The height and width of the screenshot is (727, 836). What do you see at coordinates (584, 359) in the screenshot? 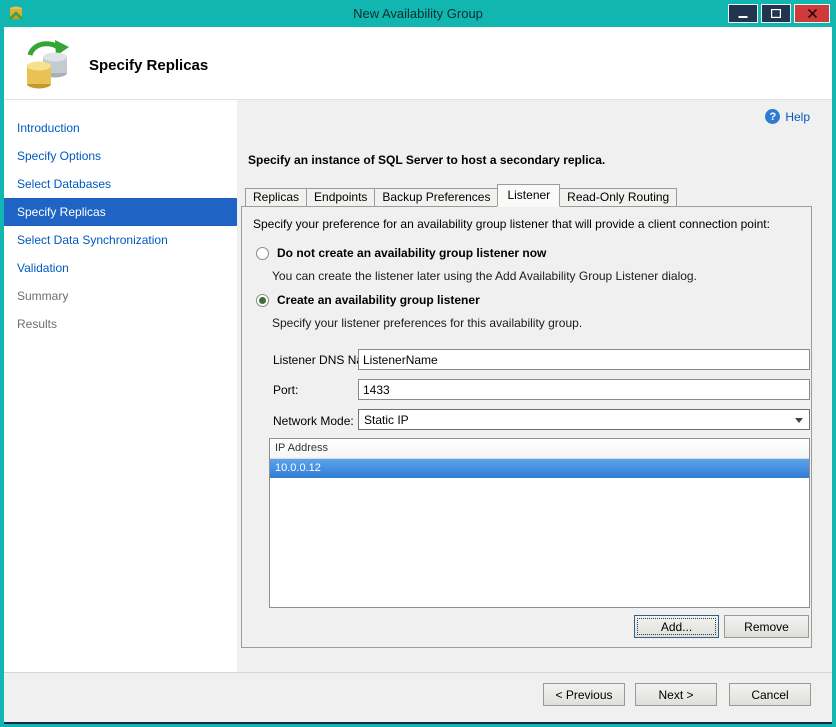
I see `listener-dns-name-input` at bounding box center [584, 359].